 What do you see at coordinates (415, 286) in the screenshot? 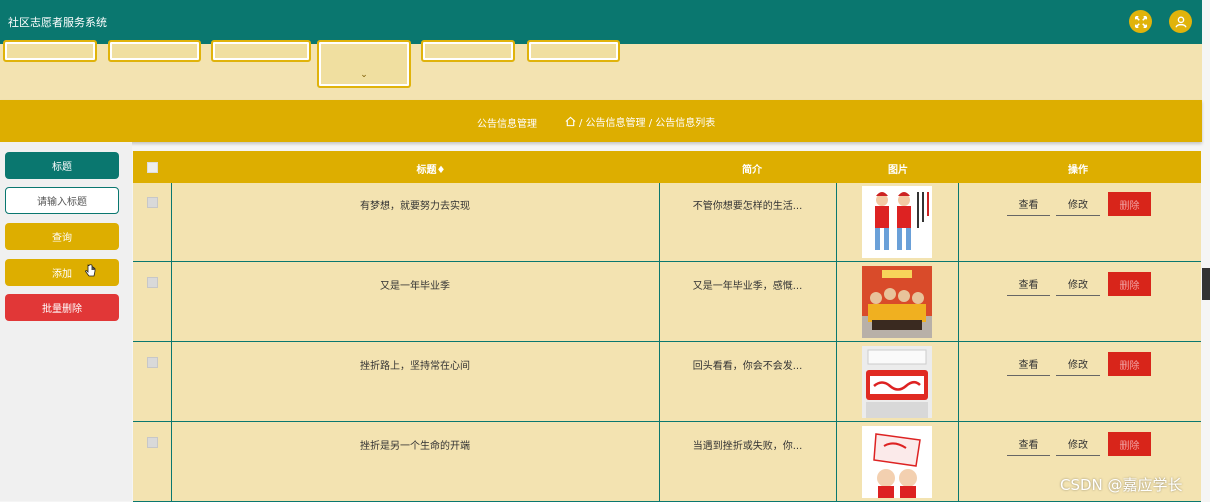
I see `row-title: 又是一年毕业季` at bounding box center [415, 286].